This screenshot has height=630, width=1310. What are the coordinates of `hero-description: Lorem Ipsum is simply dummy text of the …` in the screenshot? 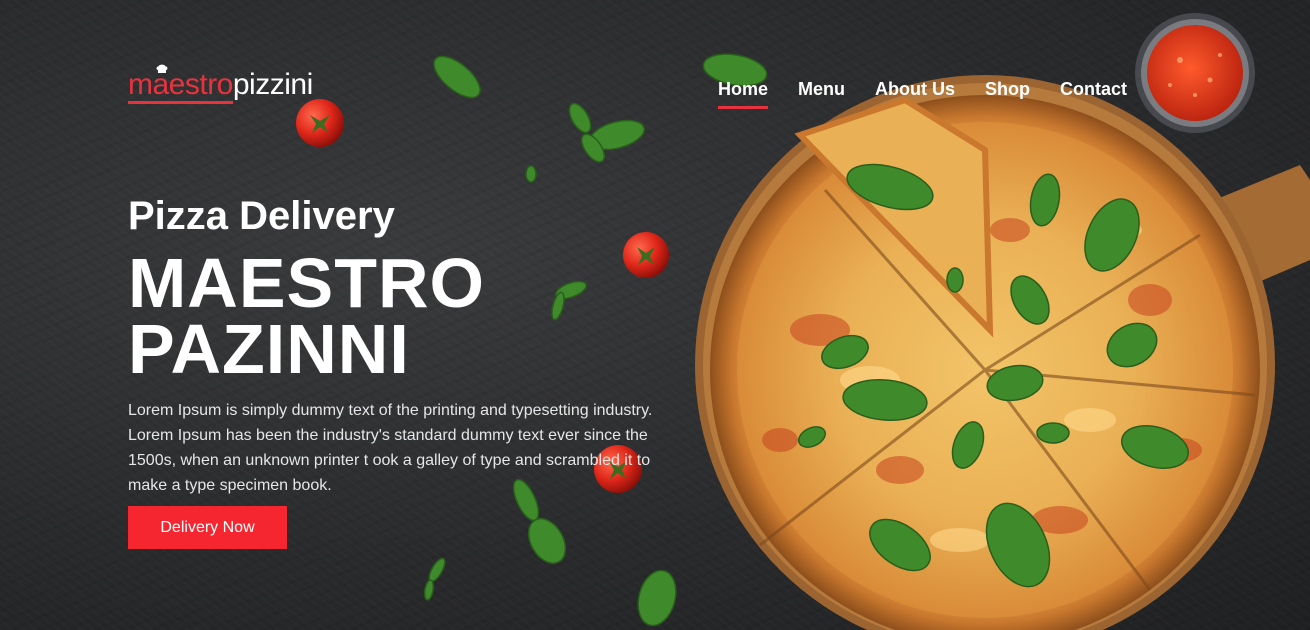 It's located at (390, 448).